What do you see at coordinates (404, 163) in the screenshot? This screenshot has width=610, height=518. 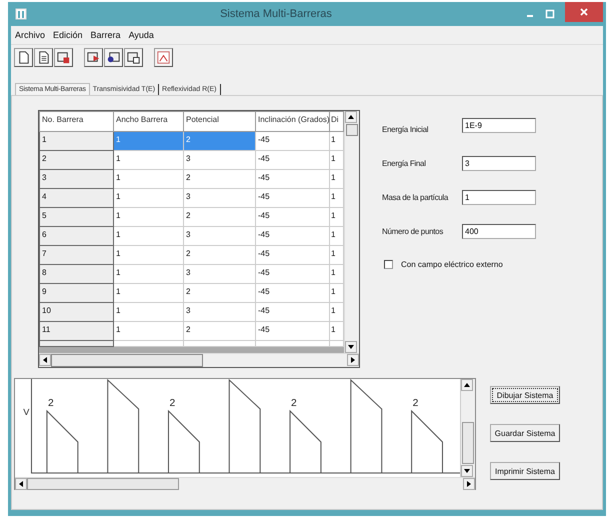 I see `field-label: Energía Final` at bounding box center [404, 163].